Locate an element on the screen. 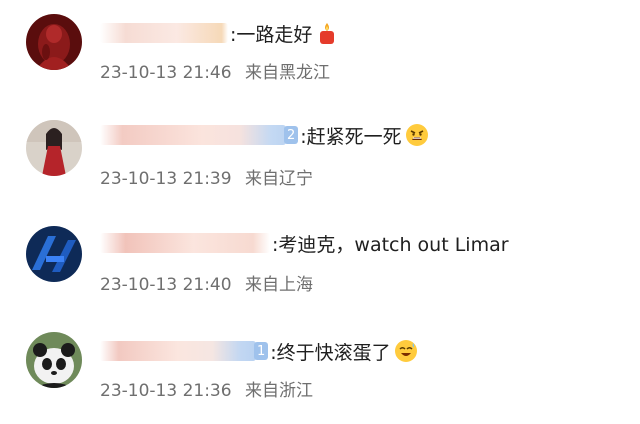 The image size is (640, 424). timestamp: 23-10-13 21:46 is located at coordinates (166, 73).